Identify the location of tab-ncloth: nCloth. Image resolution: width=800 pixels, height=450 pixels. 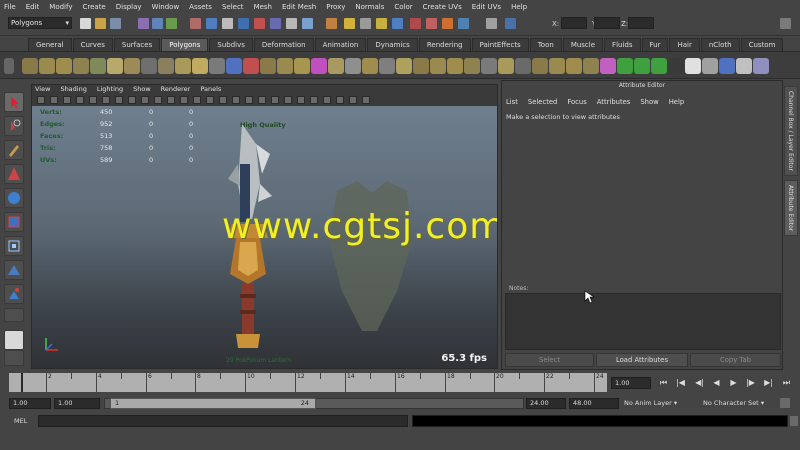
(720, 44).